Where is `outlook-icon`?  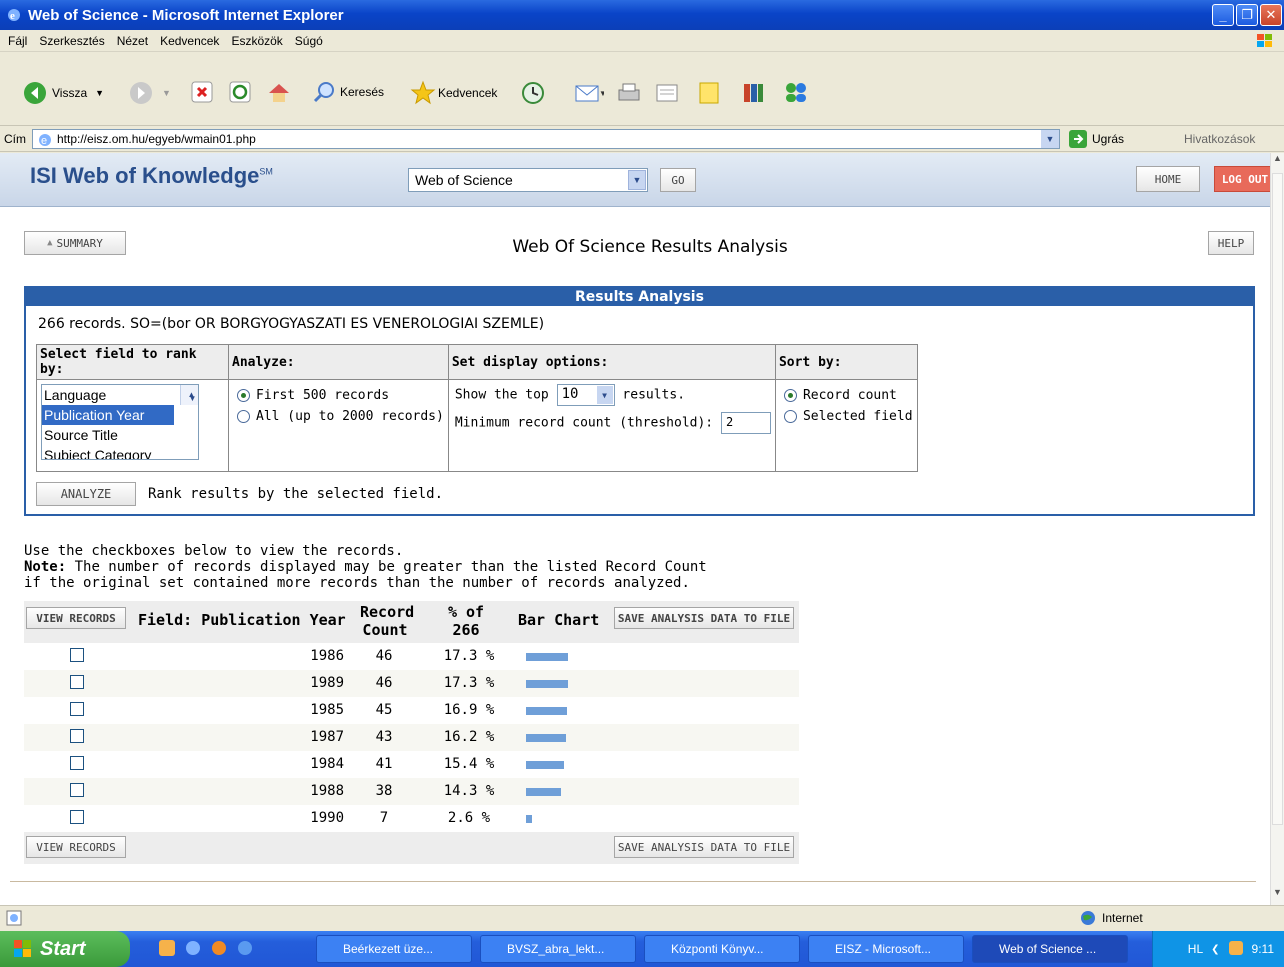
outlook-icon is located at coordinates (167, 949).